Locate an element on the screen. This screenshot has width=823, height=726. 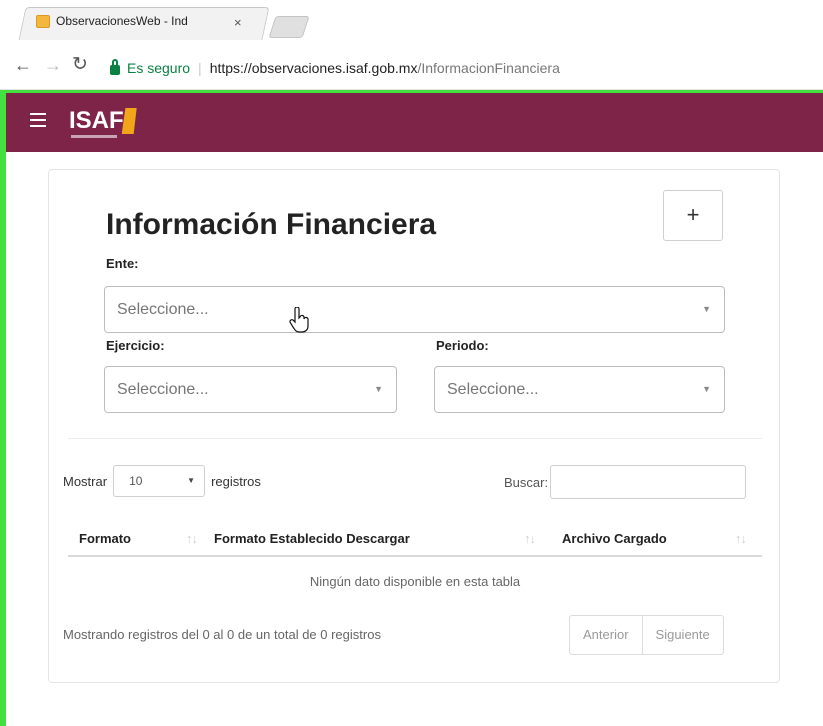
table-search: Buscar: is located at coordinates (625, 482).